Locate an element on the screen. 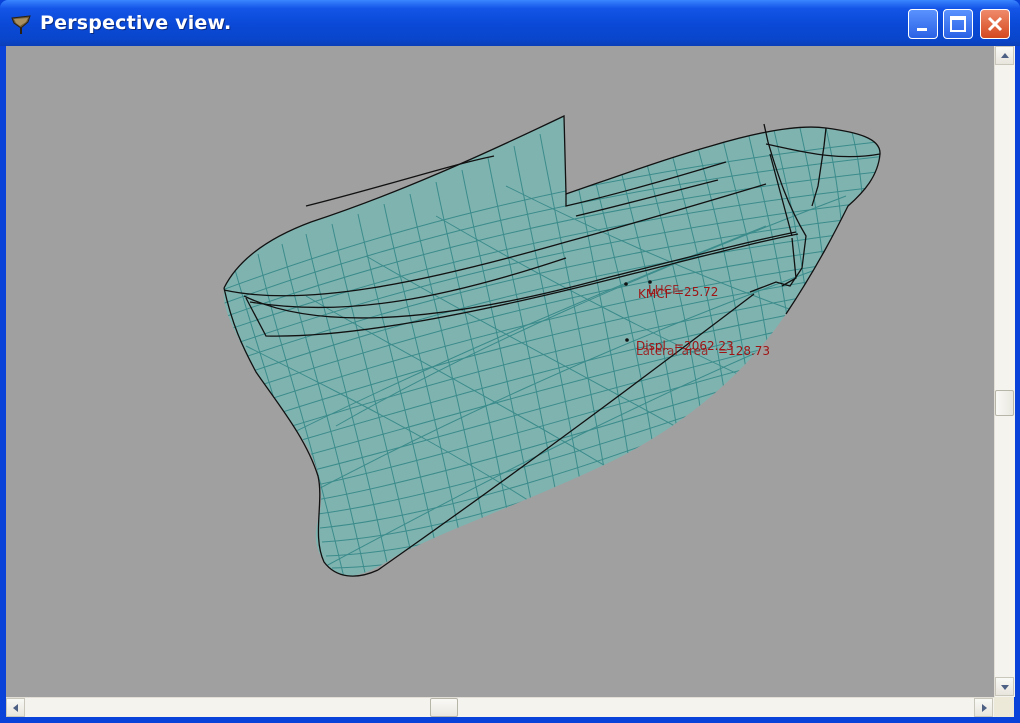 Image resolution: width=1020 pixels, height=723 pixels. label-lhcf: LHCF is located at coordinates (663, 290).